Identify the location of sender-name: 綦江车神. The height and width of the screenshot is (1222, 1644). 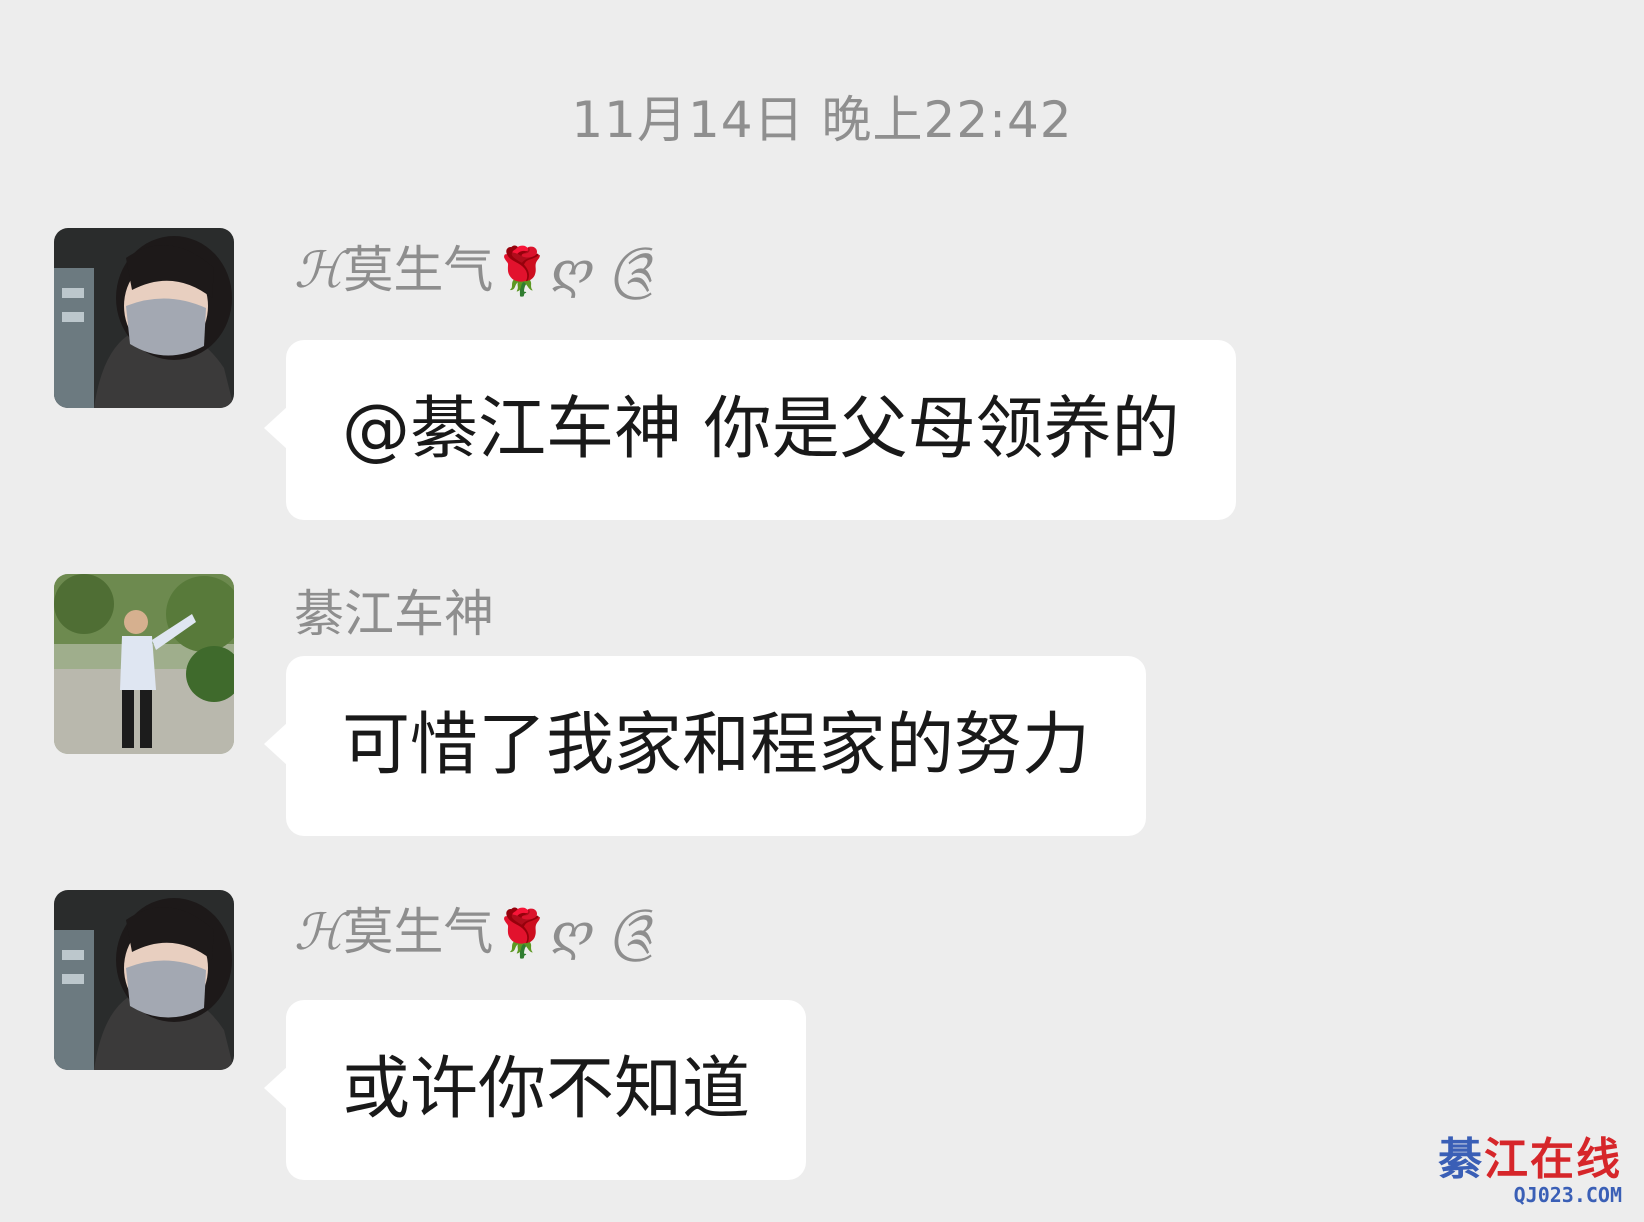
(394, 614).